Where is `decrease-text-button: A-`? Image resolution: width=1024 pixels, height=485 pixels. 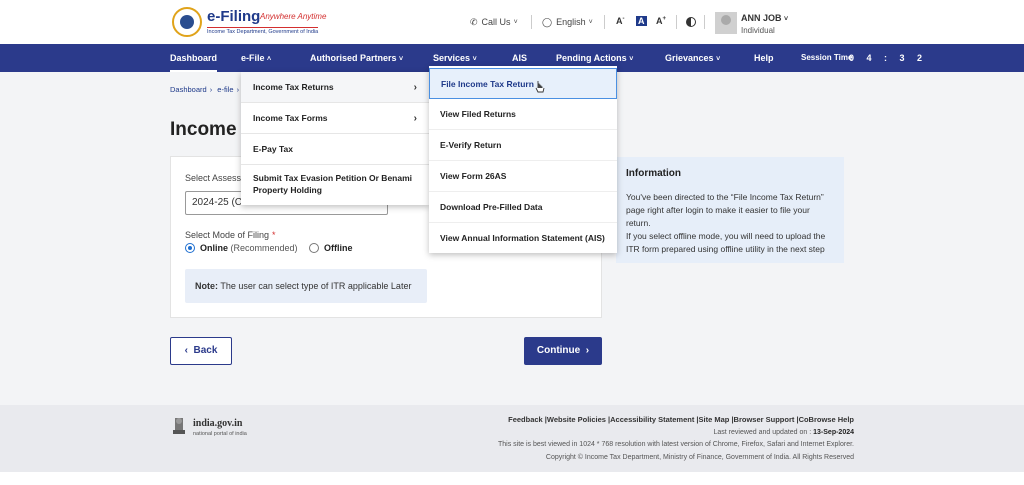 decrease-text-button: A- is located at coordinates (620, 21).